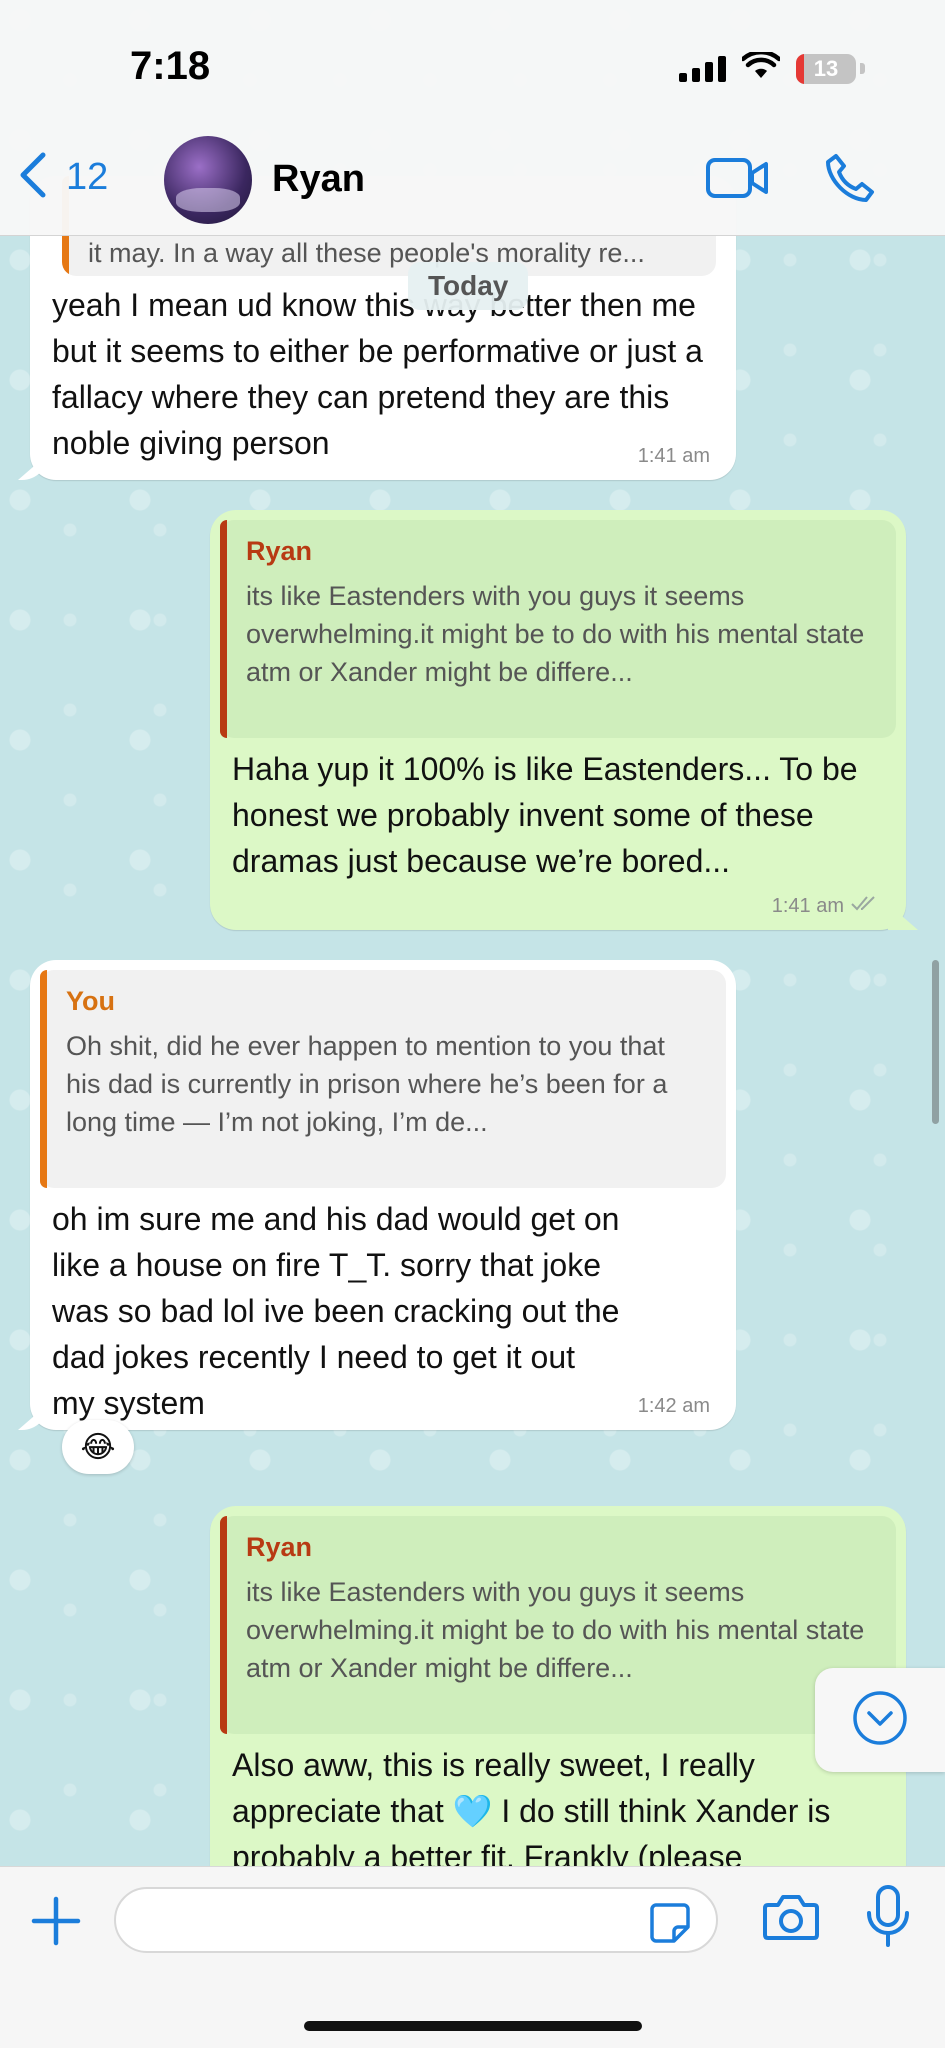  Describe the element at coordinates (865, 906) in the screenshot. I see `read-ticks-icon` at that location.